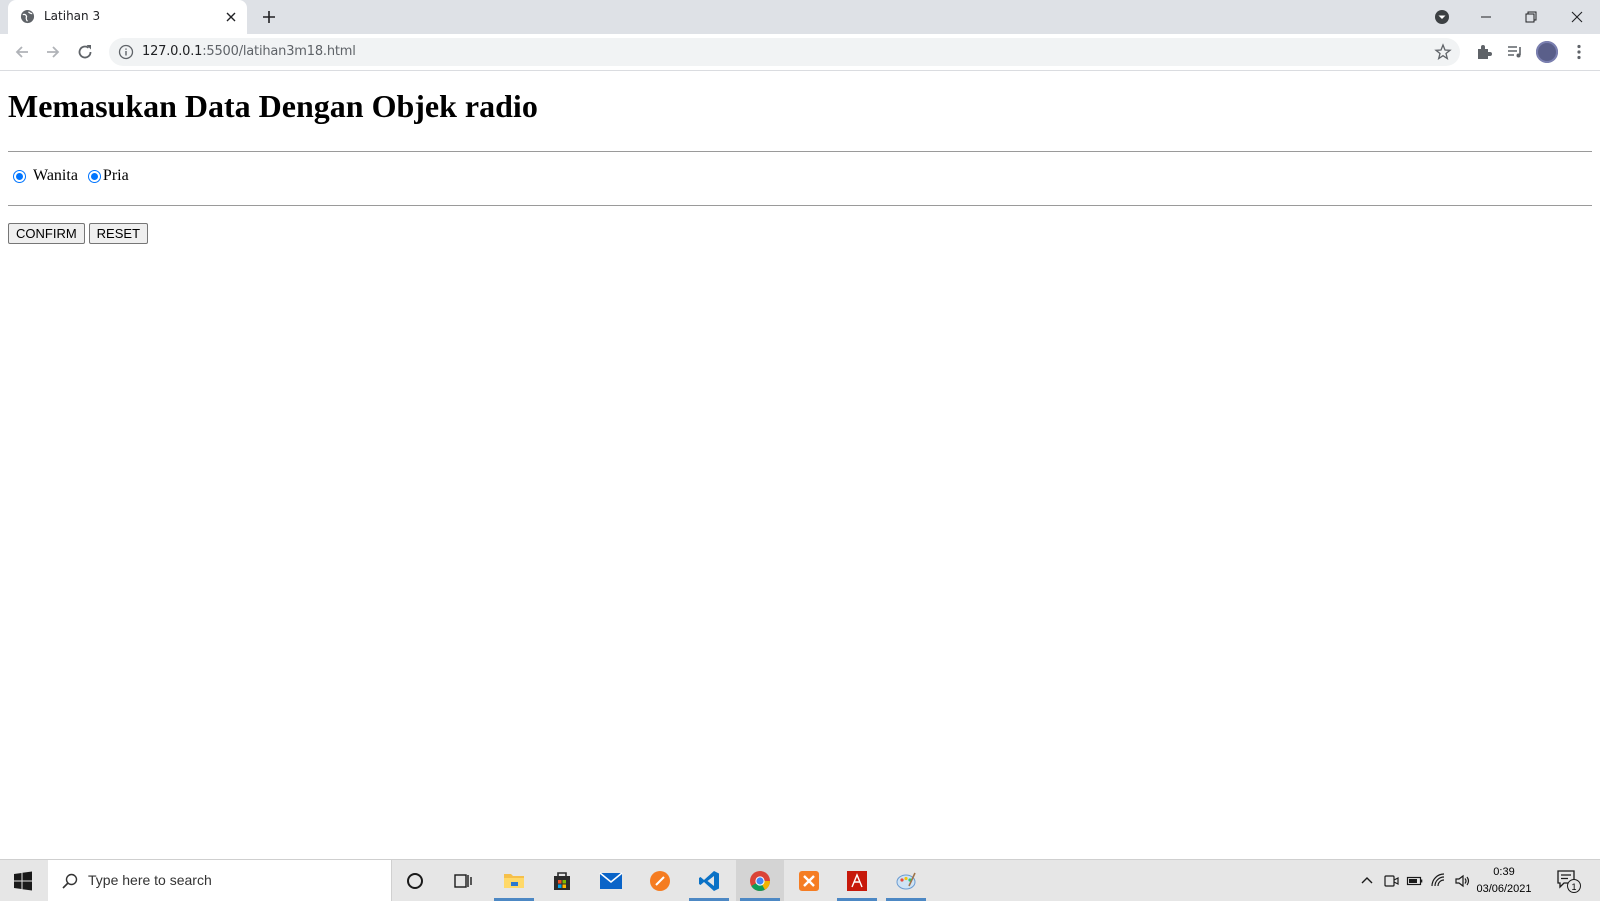 The width and height of the screenshot is (1600, 901). I want to click on paint-icon, so click(906, 880).